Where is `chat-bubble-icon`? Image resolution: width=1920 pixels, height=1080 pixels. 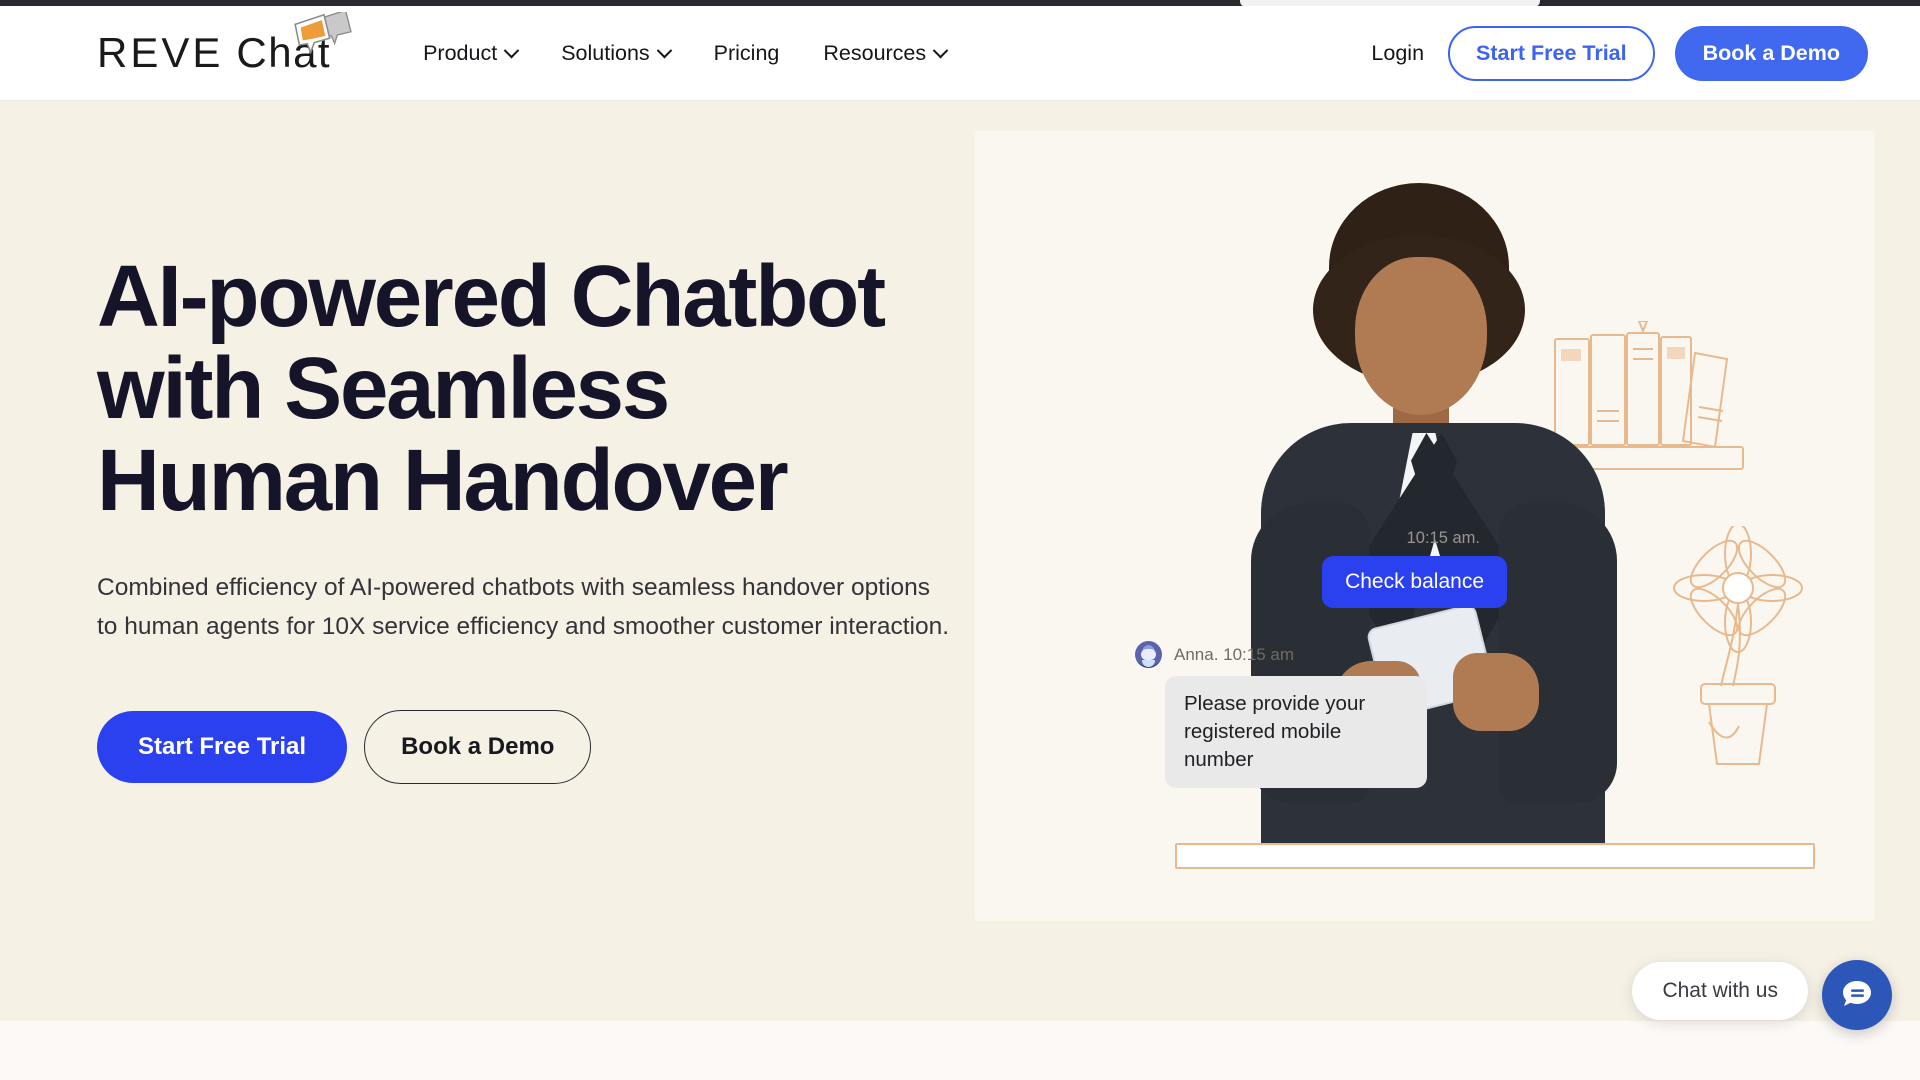
chat-bubble-icon is located at coordinates (1857, 995).